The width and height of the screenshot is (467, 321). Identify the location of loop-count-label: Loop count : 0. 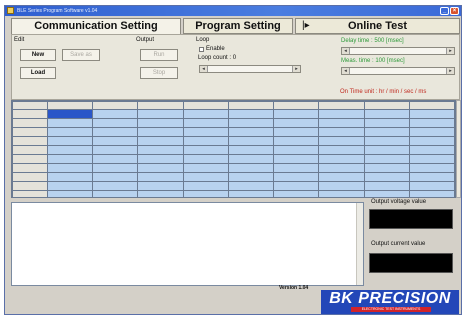
(217, 58).